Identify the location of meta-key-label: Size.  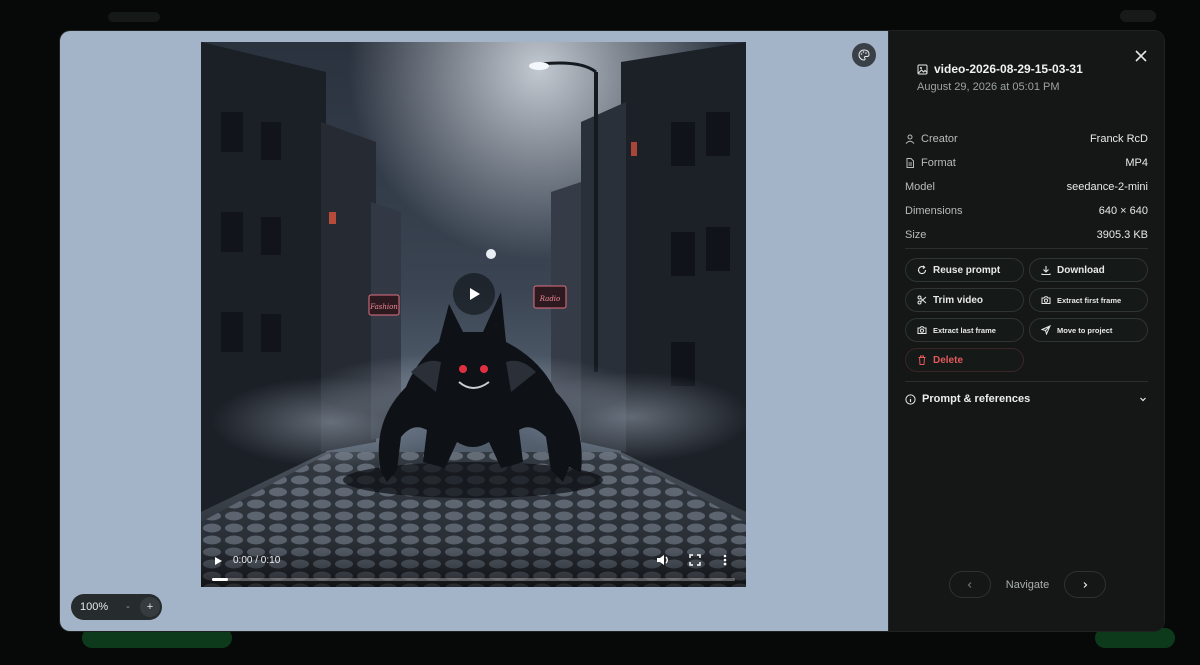
(916, 235).